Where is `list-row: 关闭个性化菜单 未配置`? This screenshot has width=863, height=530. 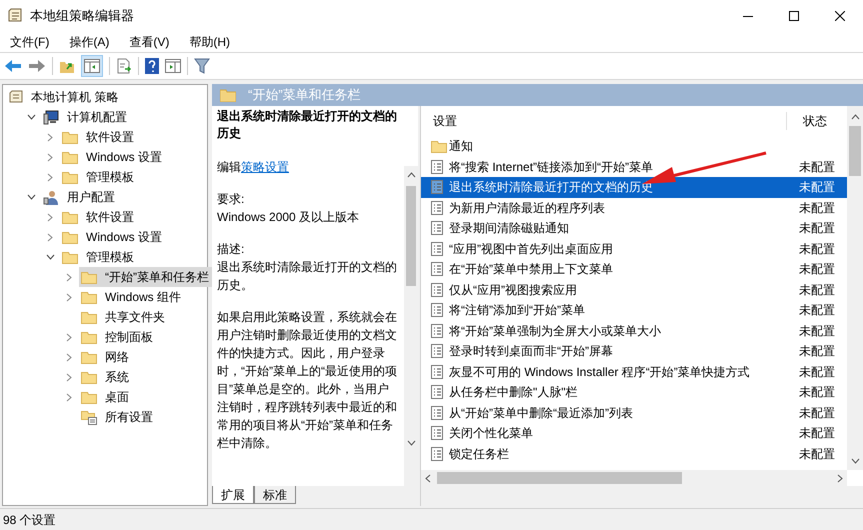
list-row: 关闭个性化菜单 未配置 is located at coordinates (634, 433).